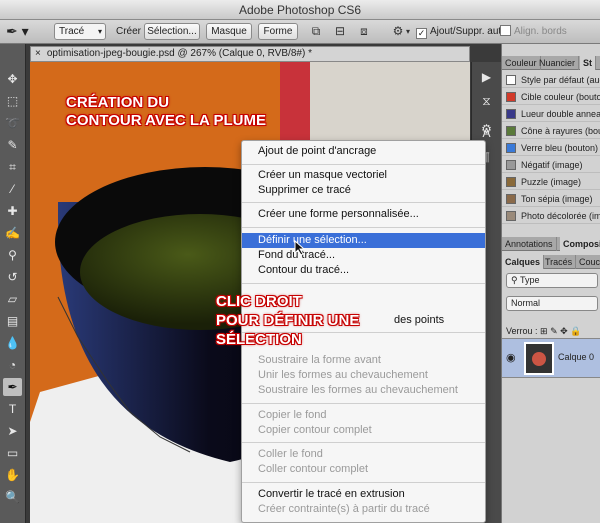 This screenshot has height=523, width=600. Describe the element at coordinates (363, 151) in the screenshot. I see `menu-item-add-anchor-point: Ajout de point d'ancrage` at that location.